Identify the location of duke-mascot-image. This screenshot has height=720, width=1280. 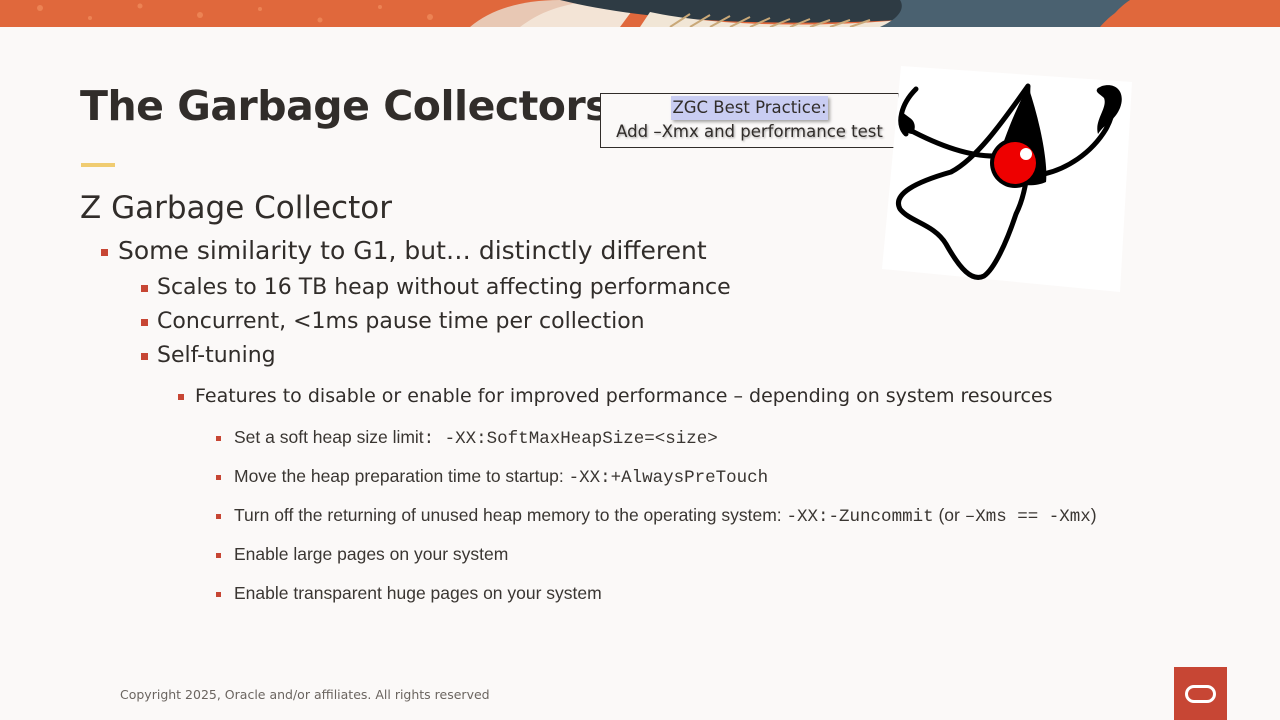
(1006, 179).